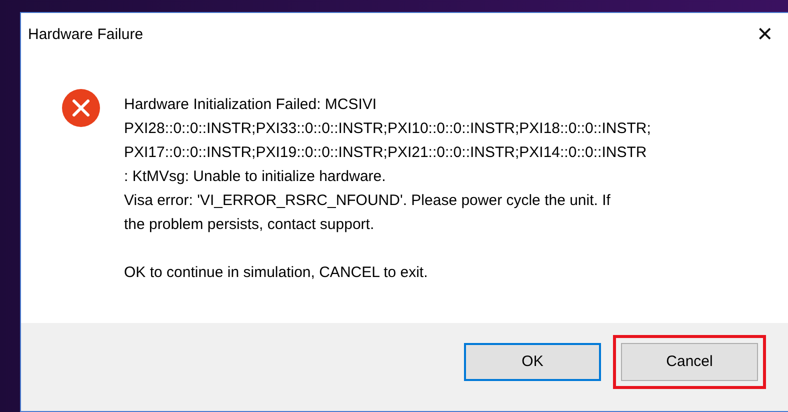 This screenshot has width=788, height=412. I want to click on close-button: ✕, so click(765, 35).